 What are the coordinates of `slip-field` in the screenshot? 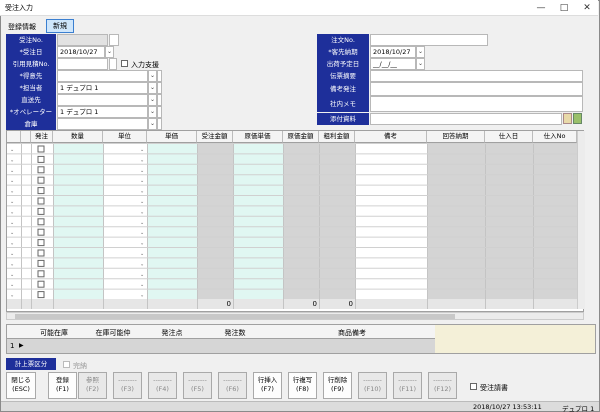 It's located at (476, 76).